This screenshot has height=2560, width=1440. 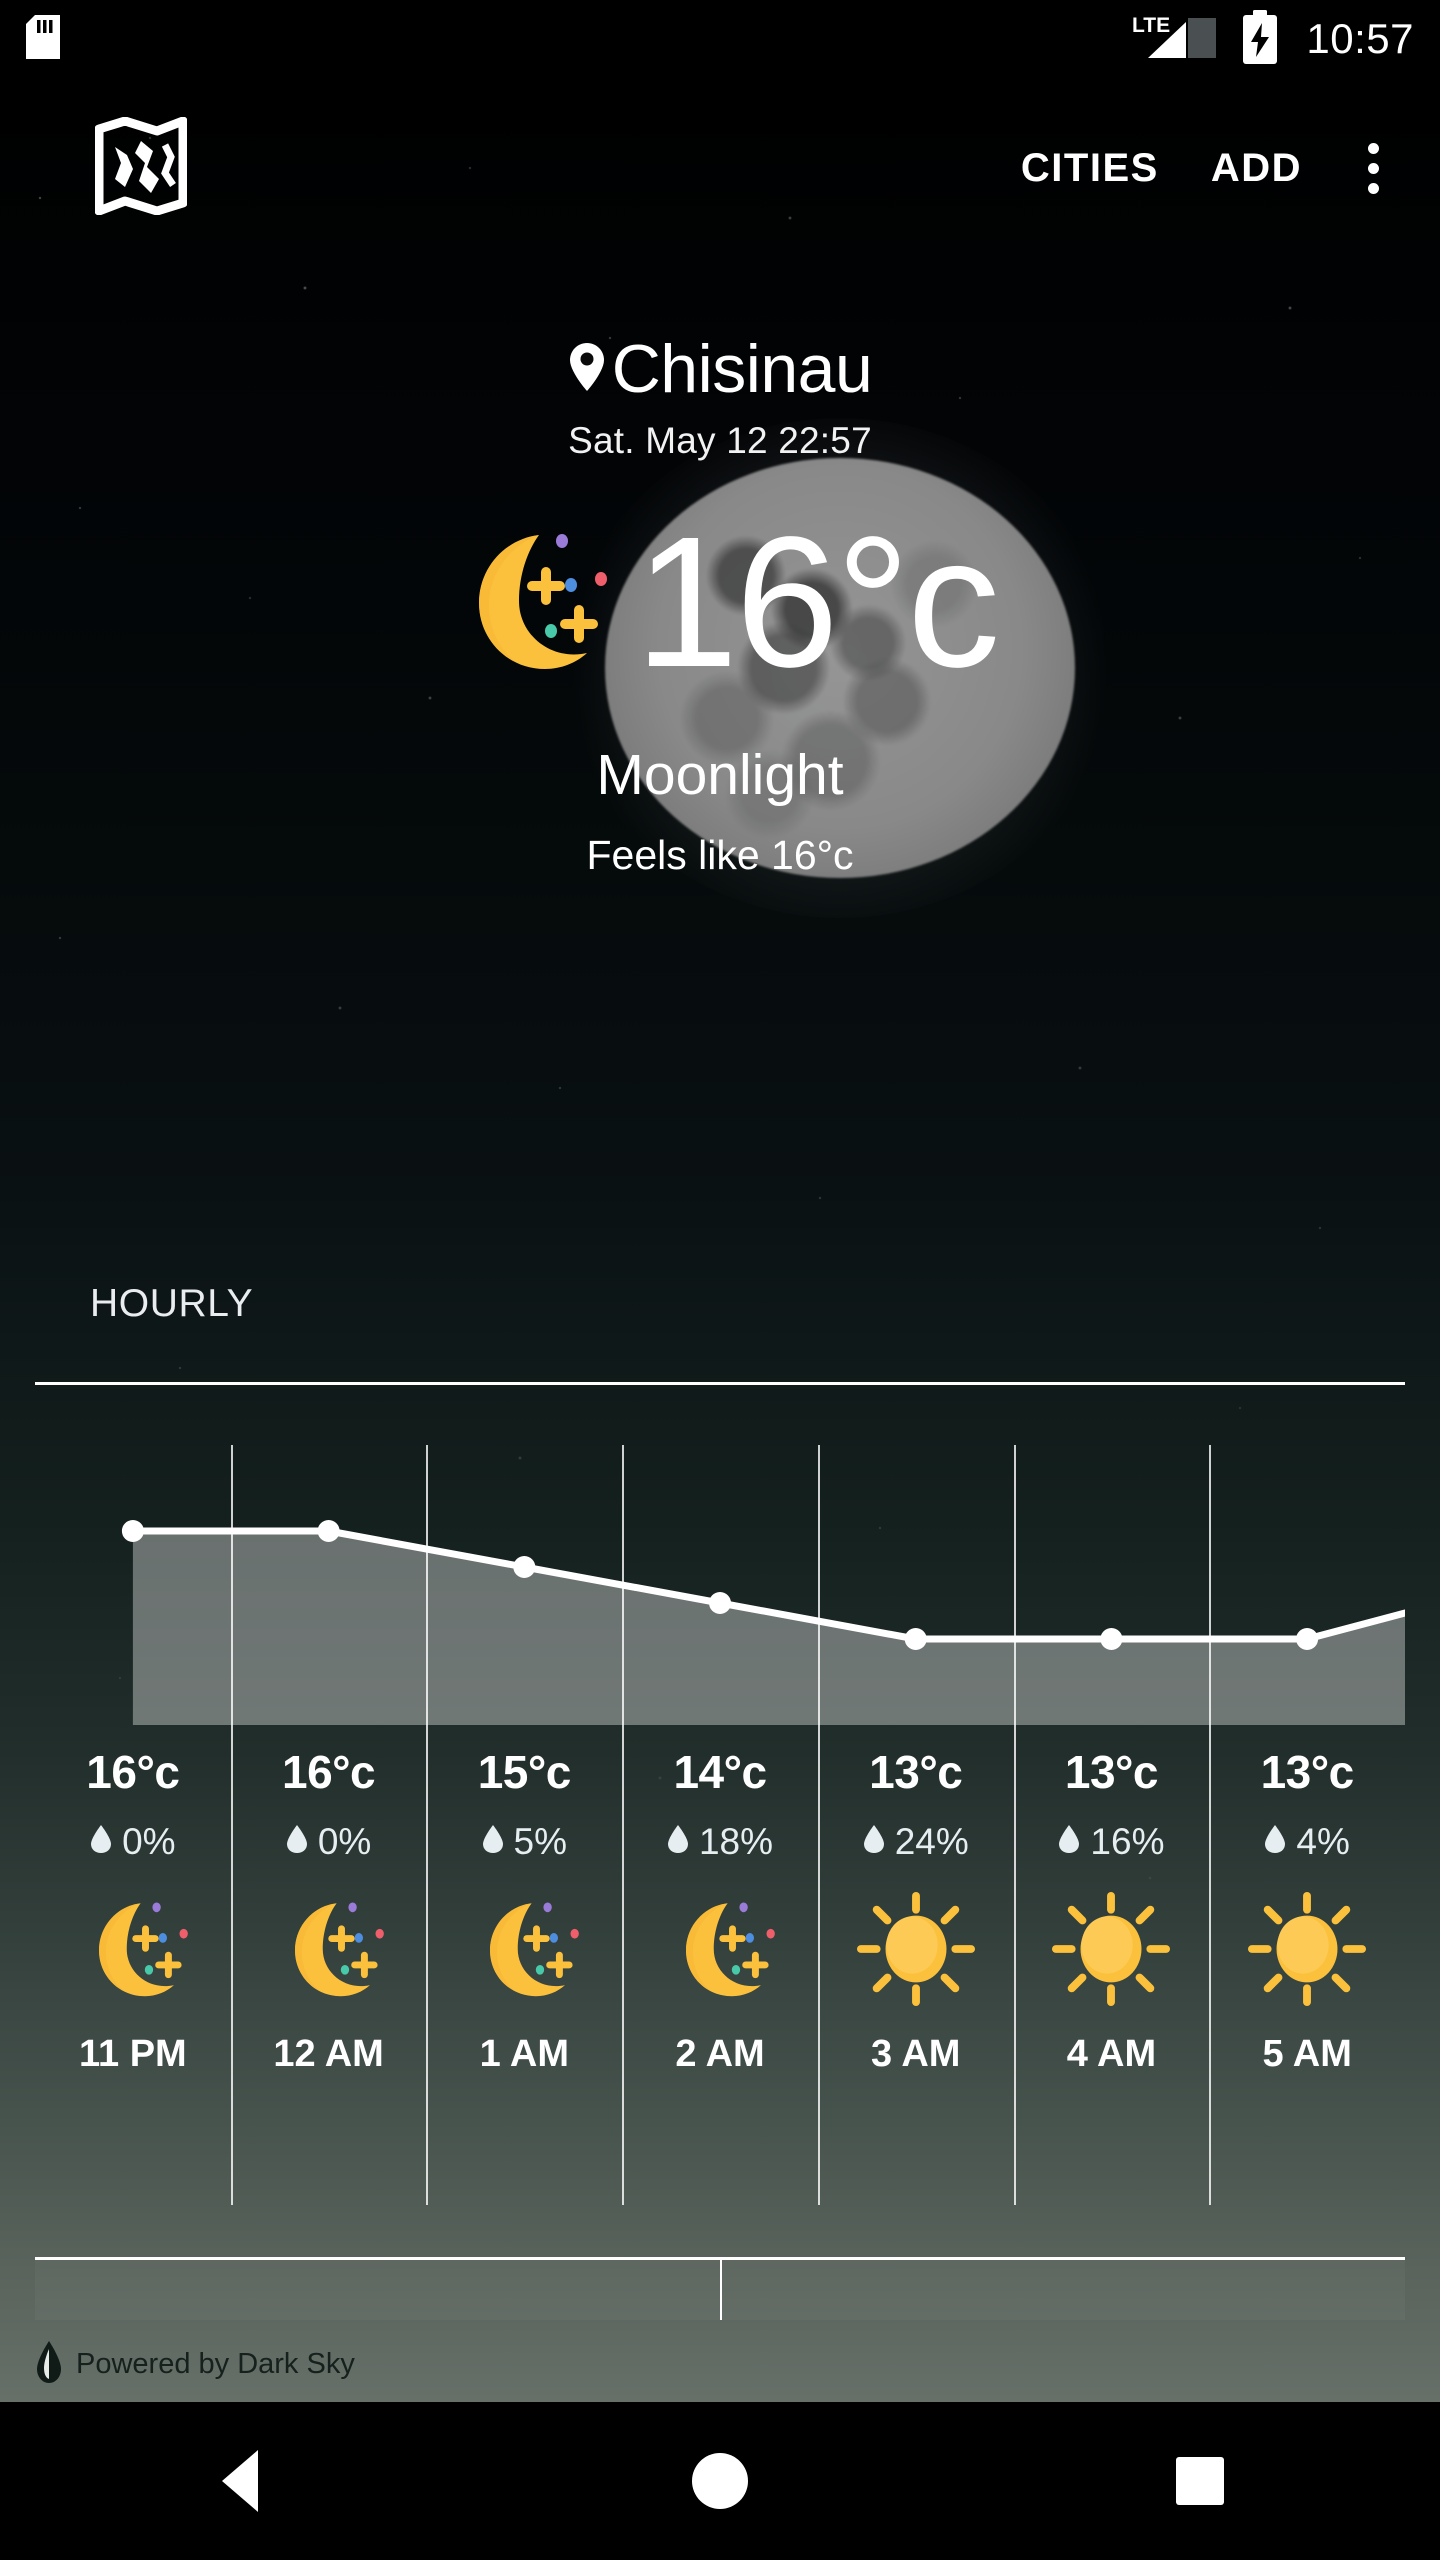 What do you see at coordinates (172, 1303) in the screenshot?
I see `hourly-section-label: HOURLY` at bounding box center [172, 1303].